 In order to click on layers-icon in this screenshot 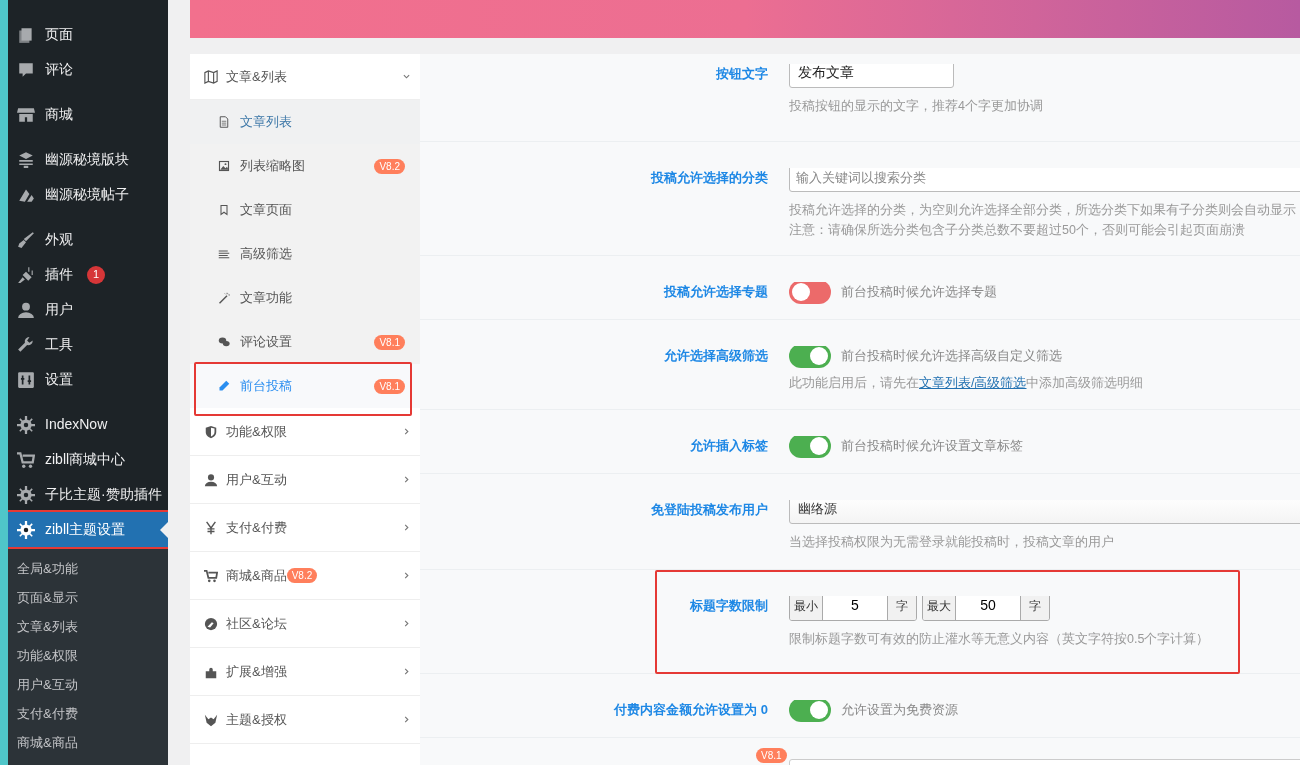, I will do `click(26, 159)`.